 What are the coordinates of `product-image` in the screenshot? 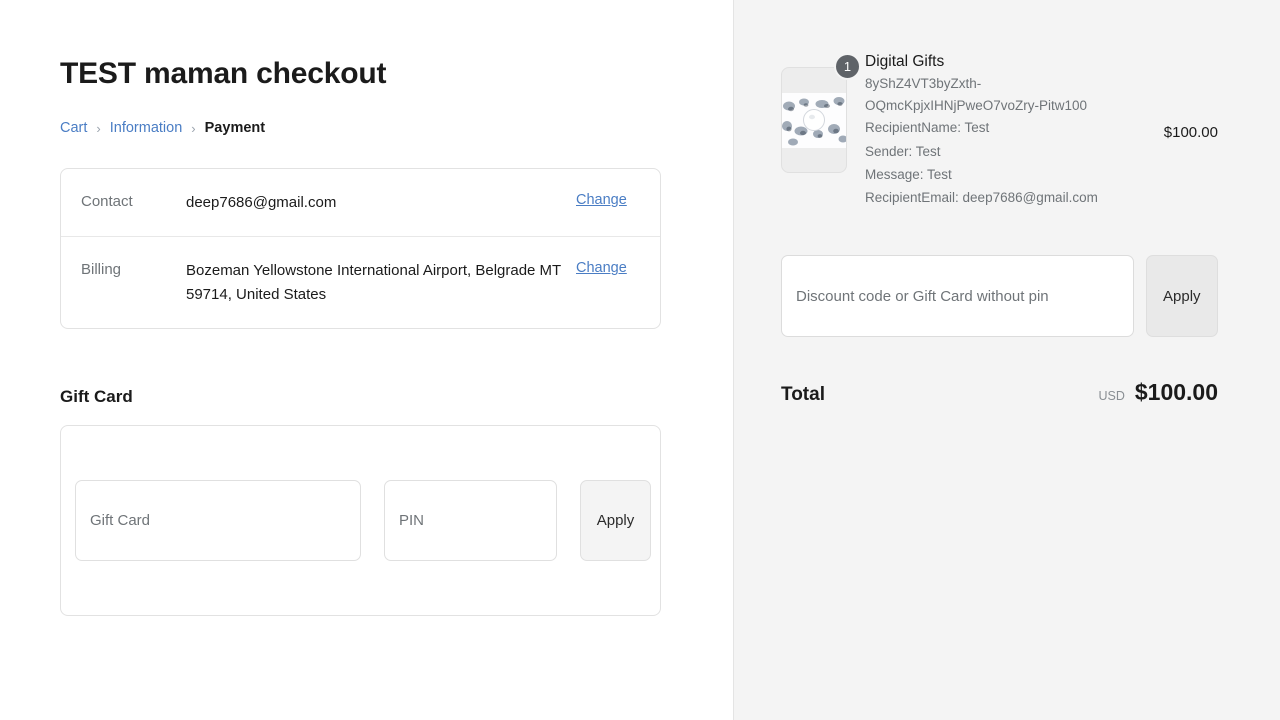 It's located at (814, 120).